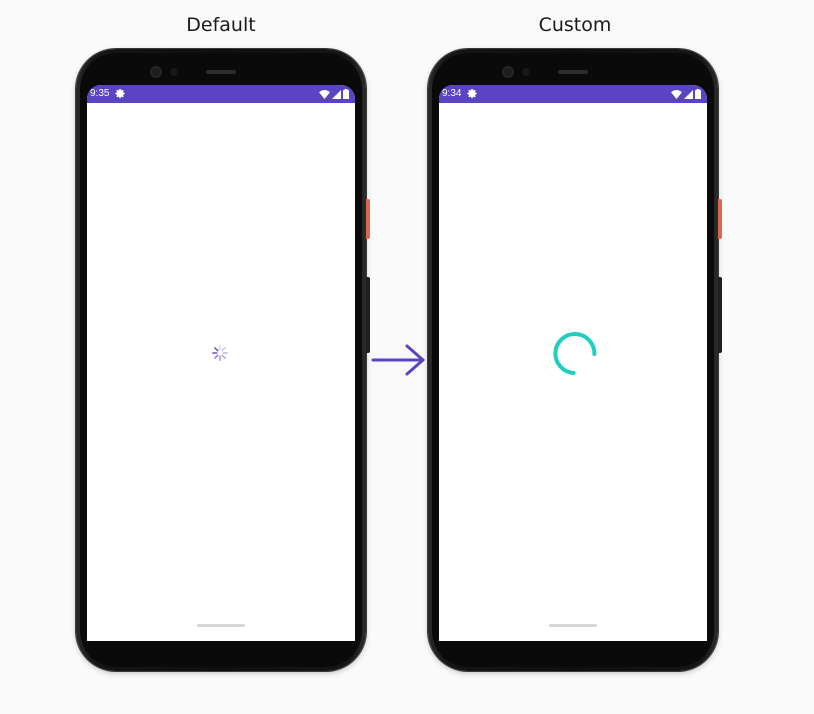  Describe the element at coordinates (220, 353) in the screenshot. I see `ios-activity-indicator-icon` at that location.